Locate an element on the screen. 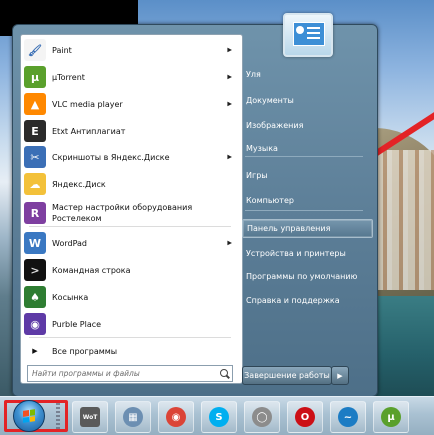 The image size is (434, 435). program-label: Скриншоты в Яндекс.Диске is located at coordinates (111, 157).